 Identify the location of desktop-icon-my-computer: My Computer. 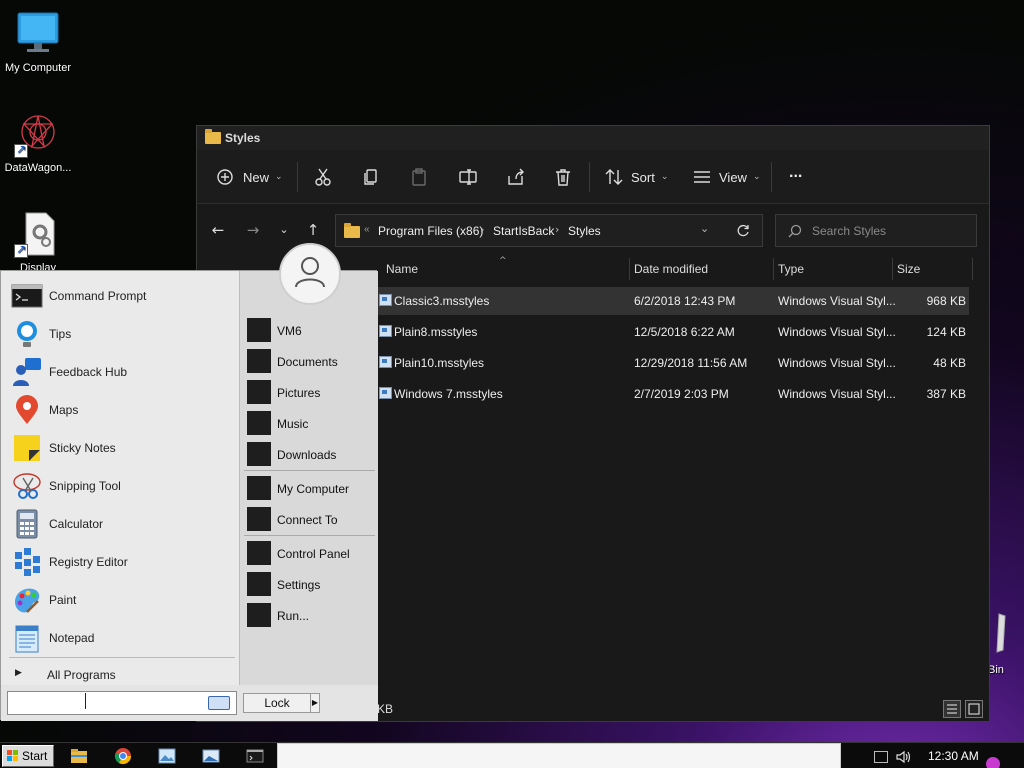
(39, 42).